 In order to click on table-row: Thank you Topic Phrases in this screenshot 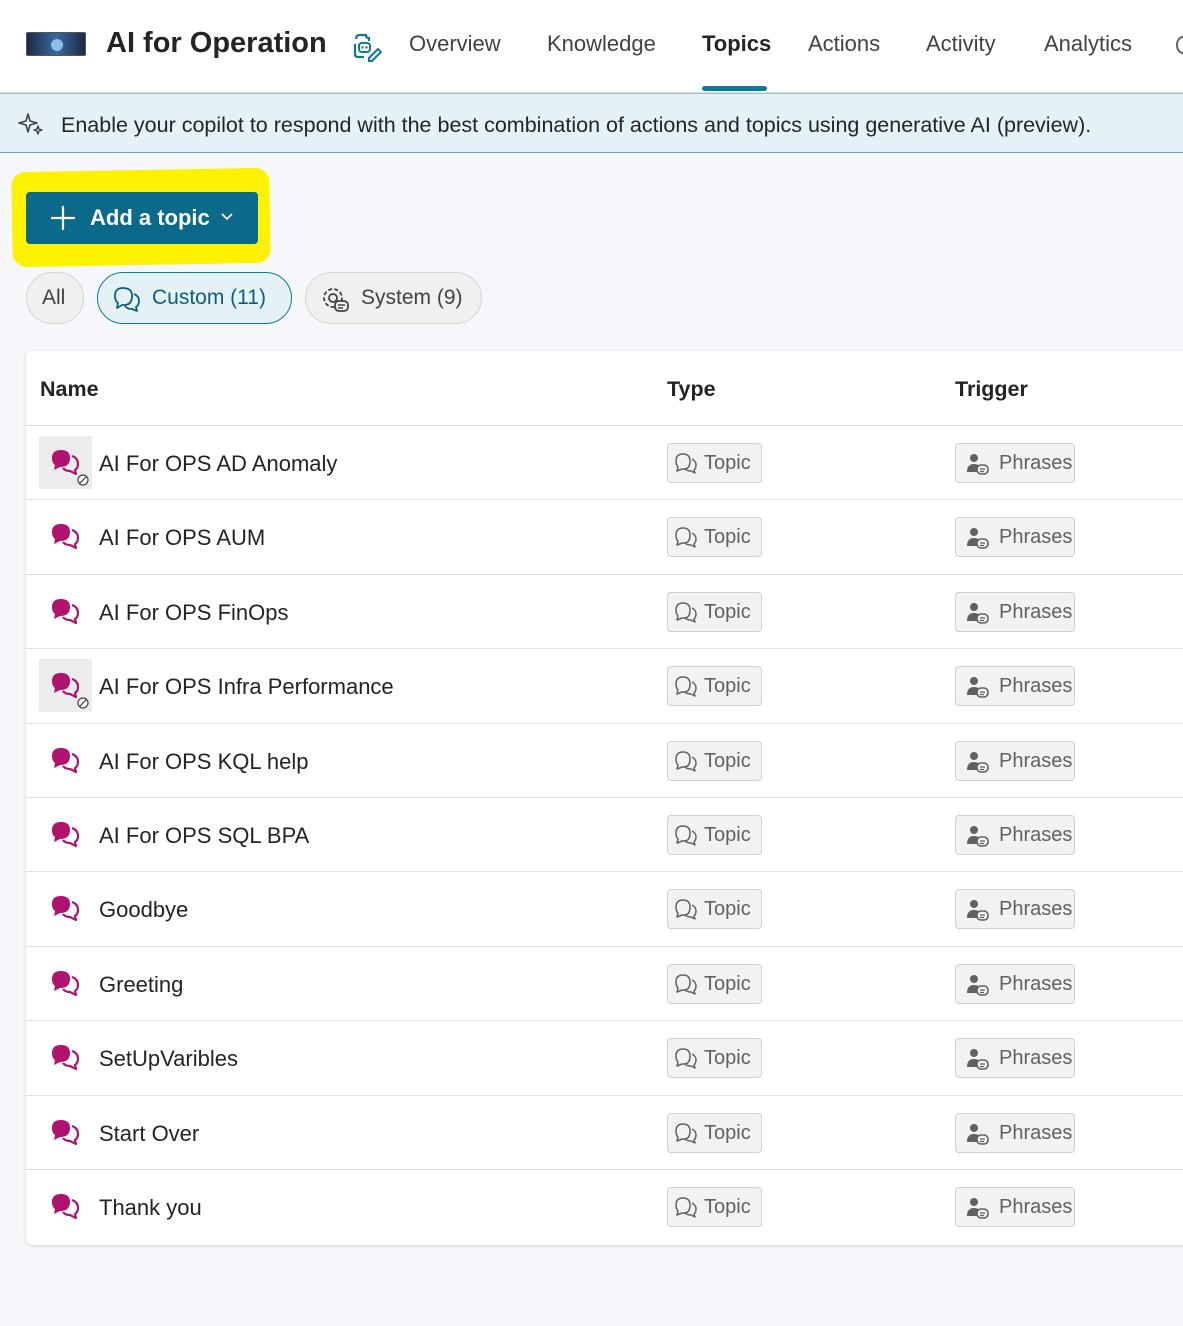, I will do `click(604, 1206)`.